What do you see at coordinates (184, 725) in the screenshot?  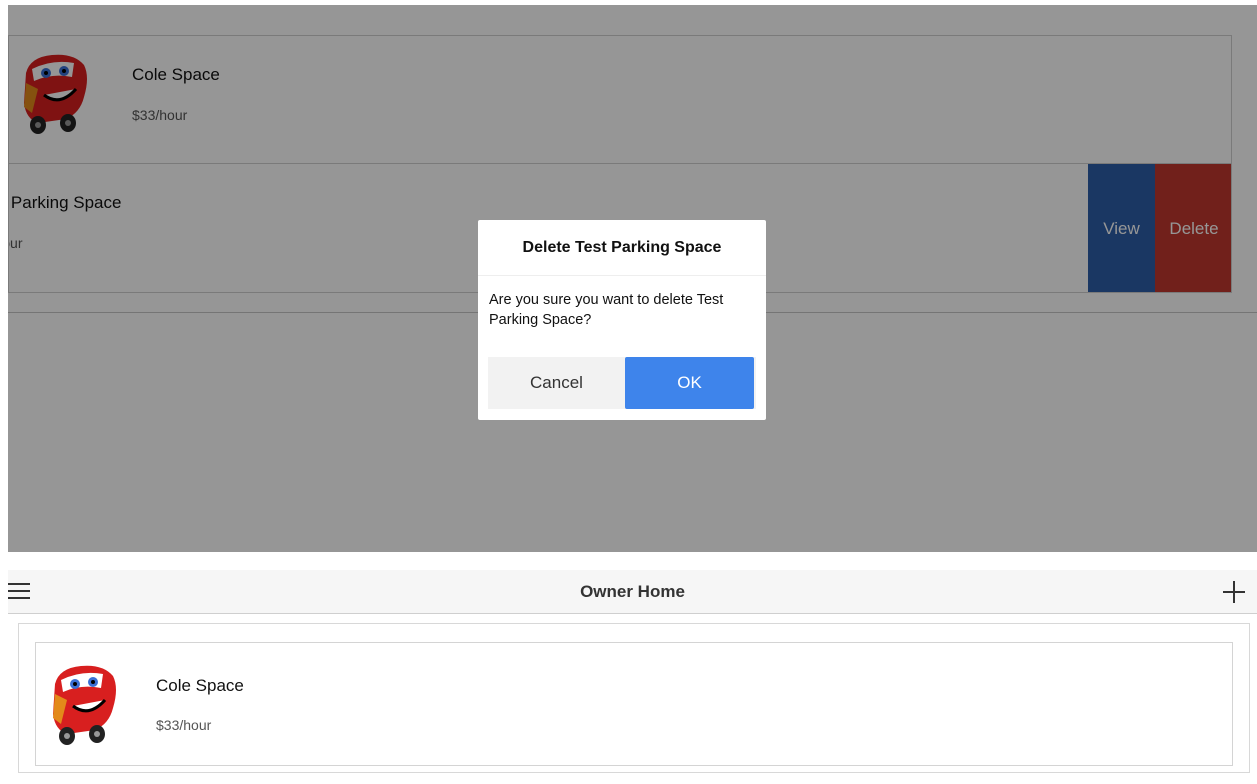 I see `space-price: $33/hour` at bounding box center [184, 725].